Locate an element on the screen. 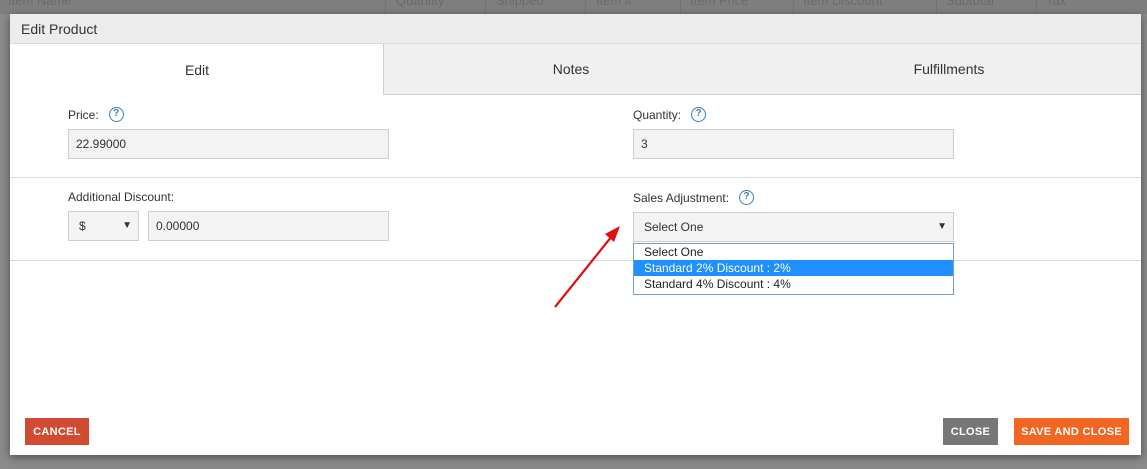  sales-adjustment-help-icon: ? is located at coordinates (747, 197).